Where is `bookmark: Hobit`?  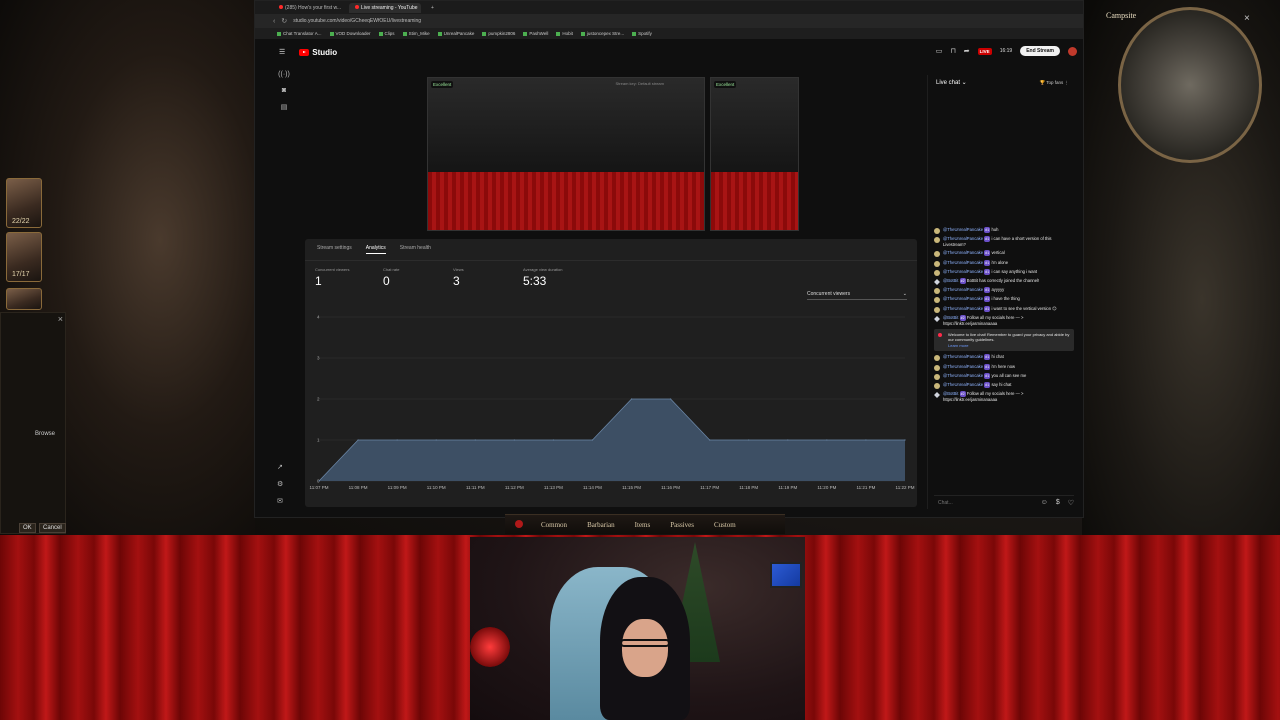 bookmark: Hobit is located at coordinates (564, 33).